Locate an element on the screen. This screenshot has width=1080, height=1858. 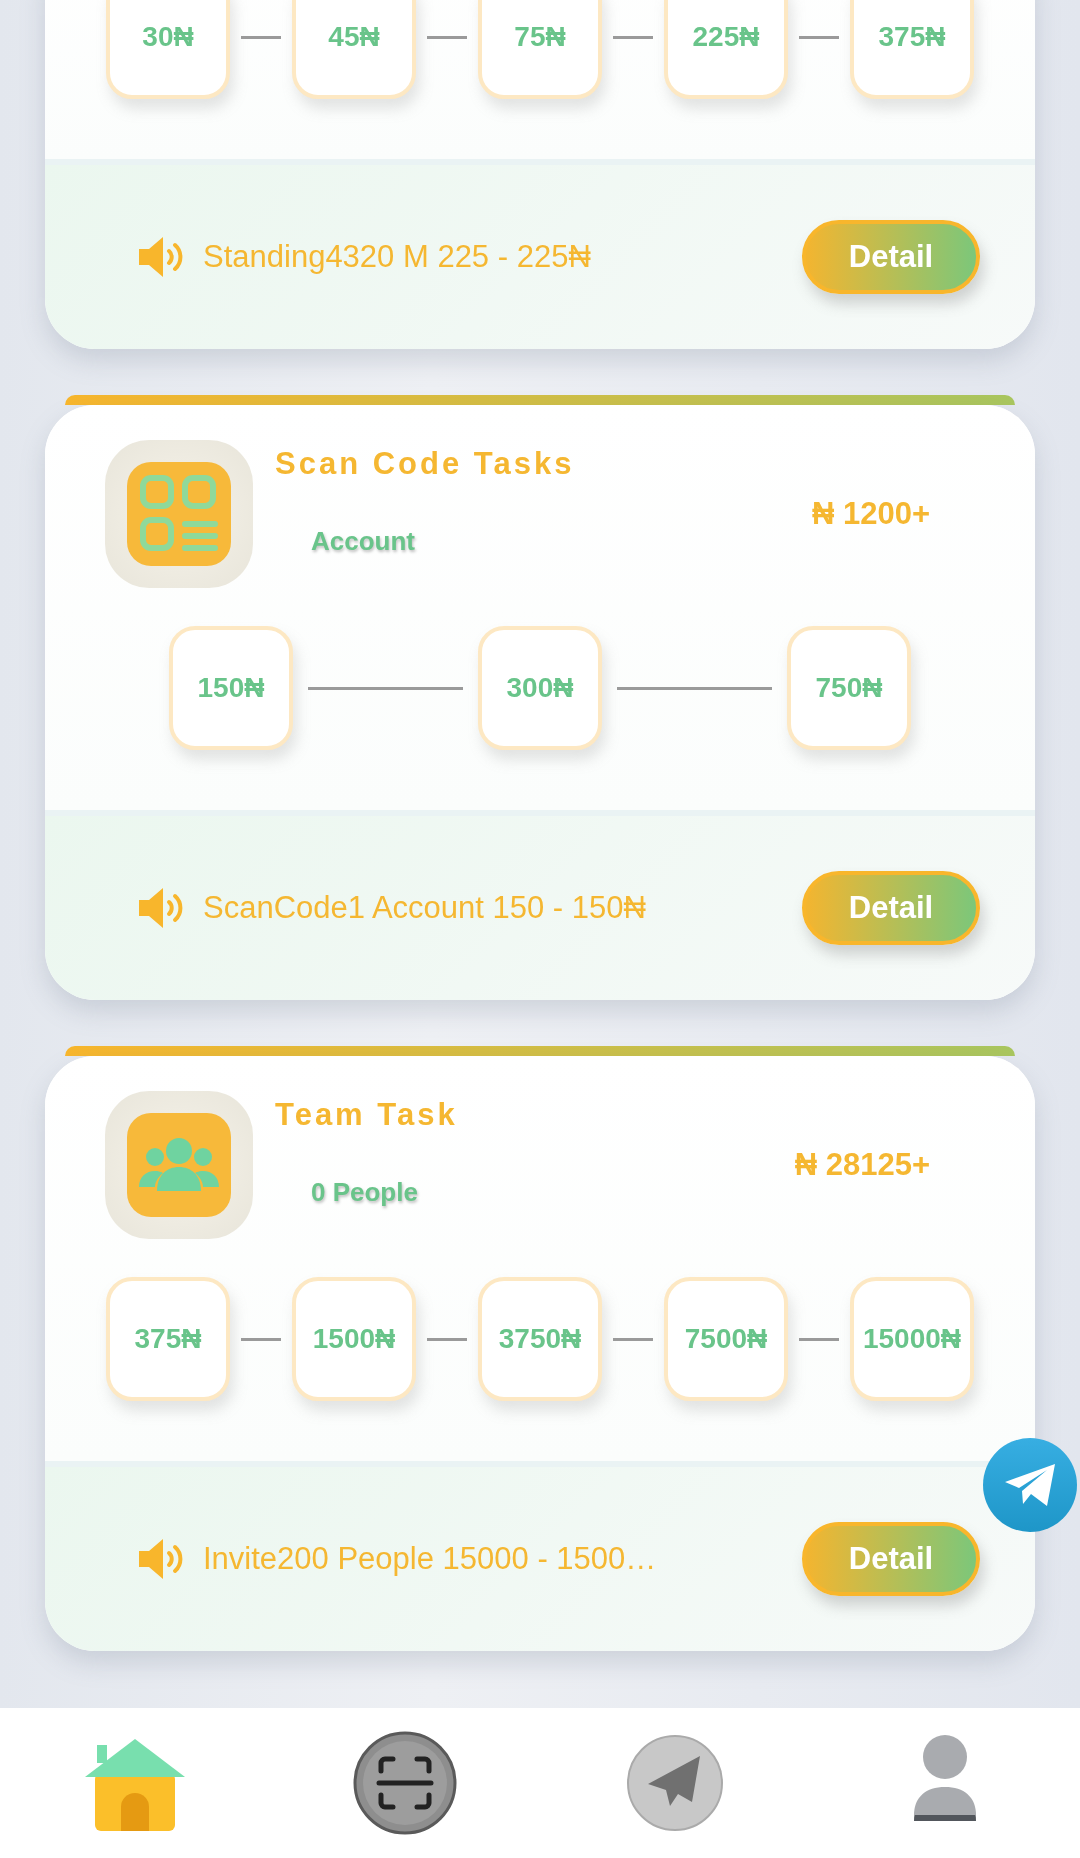
reward-amount: ₦ 28125+ is located at coordinates (862, 1165).